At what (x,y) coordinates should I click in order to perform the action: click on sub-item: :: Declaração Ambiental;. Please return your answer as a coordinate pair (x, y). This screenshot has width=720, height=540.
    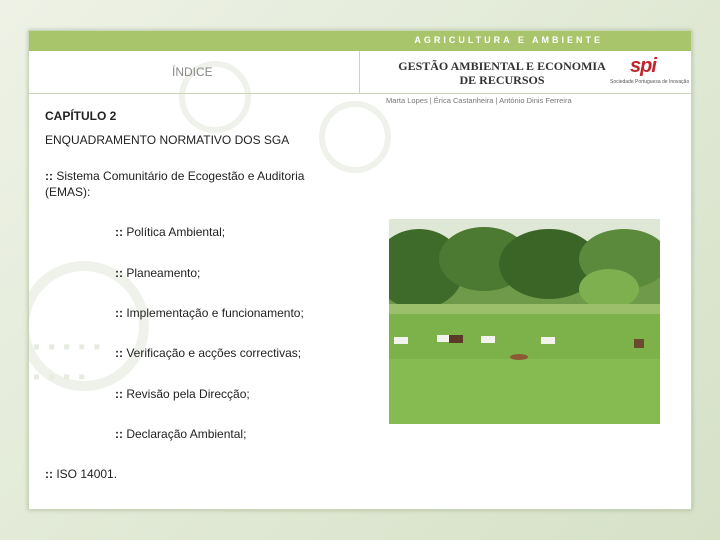
    Looking at the image, I should click on (180, 434).